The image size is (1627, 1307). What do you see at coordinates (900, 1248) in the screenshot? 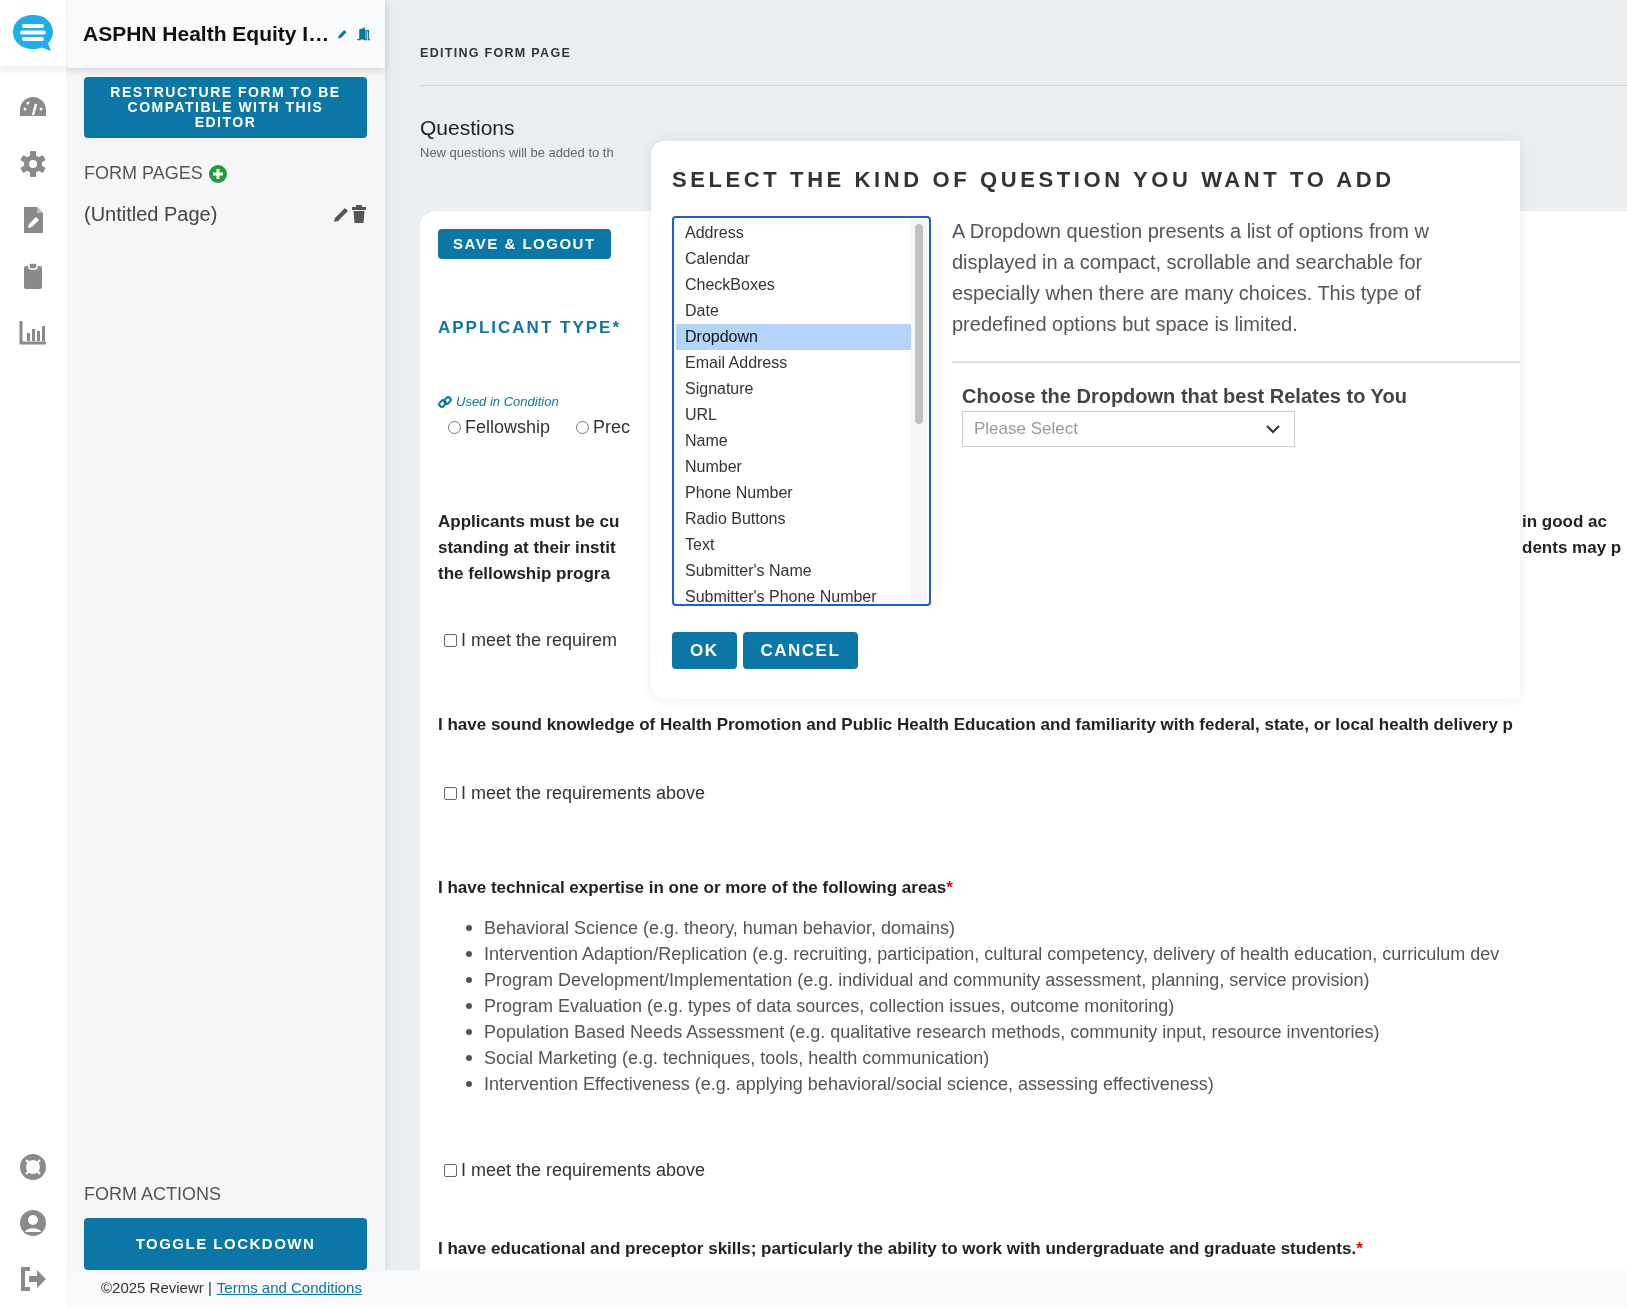
I see `question-text: I have educational and preceptor skills; particularly the ability to work with undergraduate and graduate students.*` at bounding box center [900, 1248].